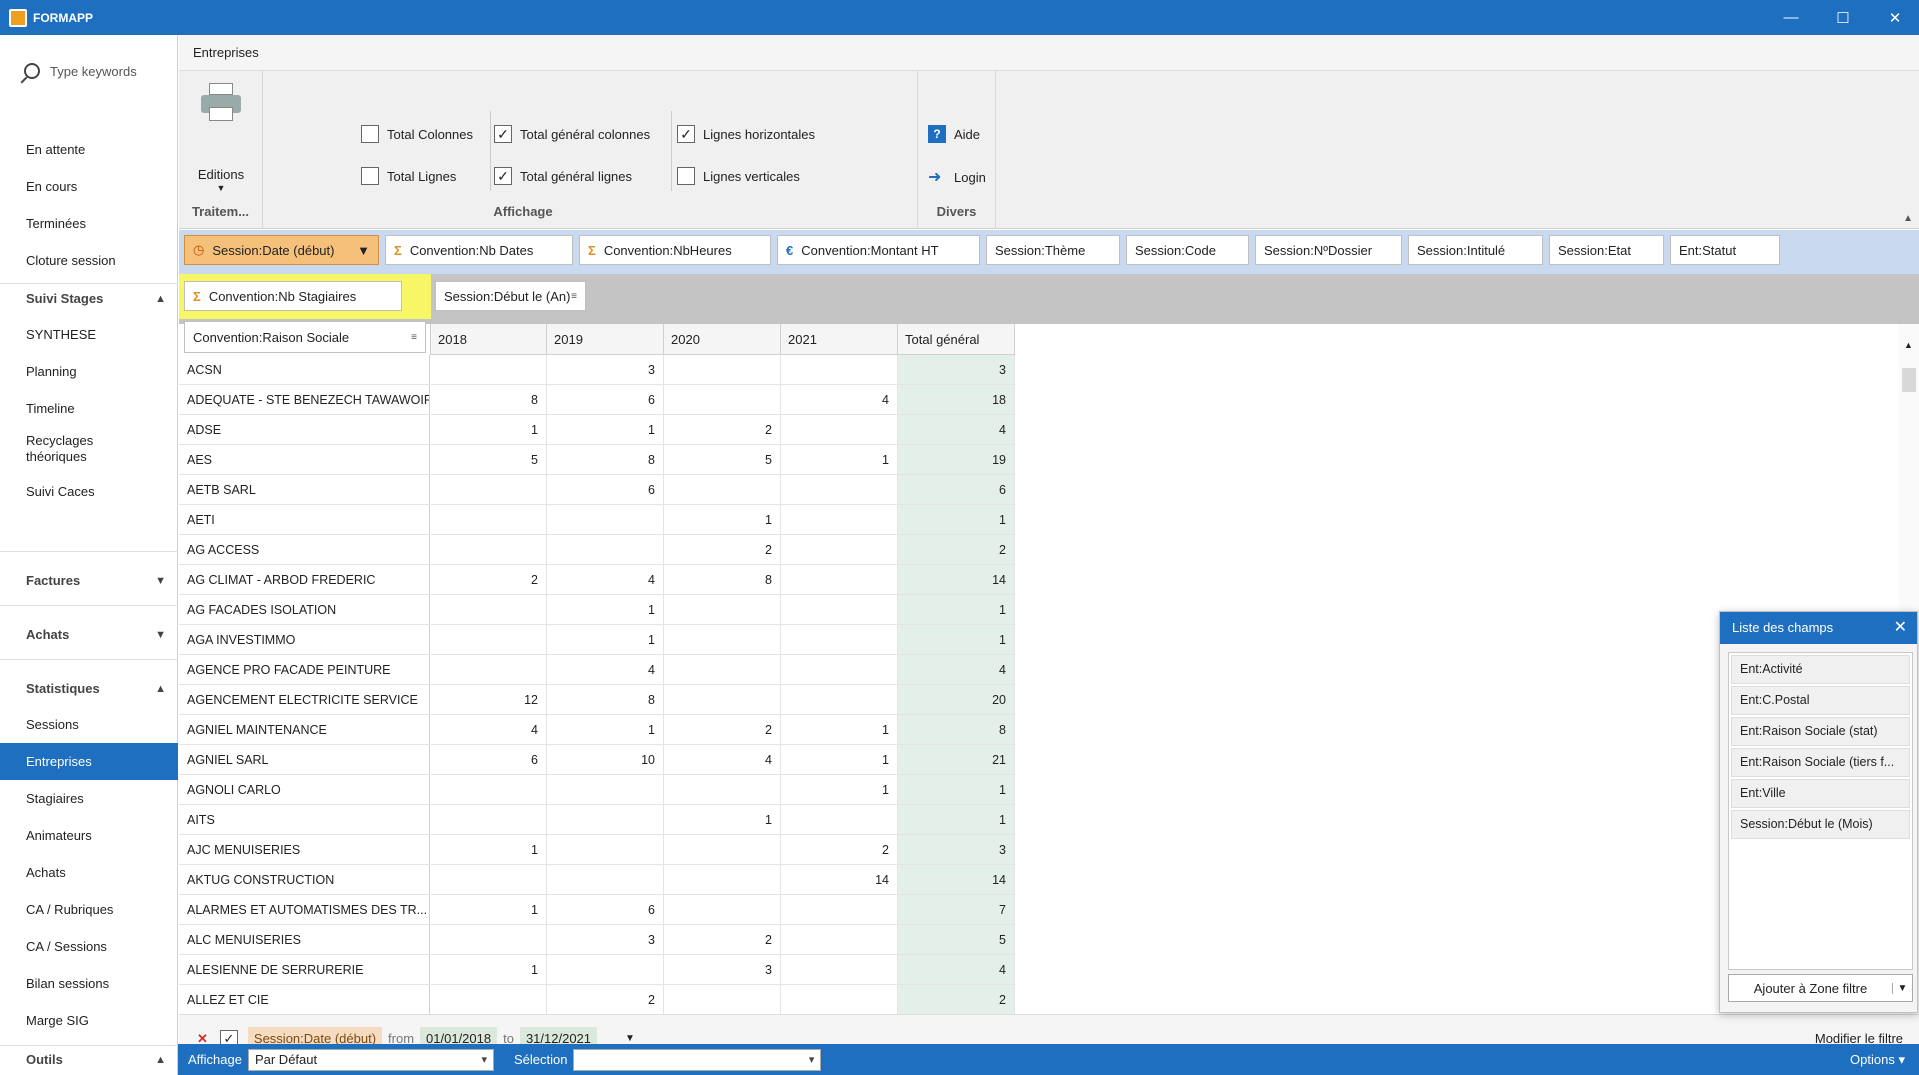 Image resolution: width=1919 pixels, height=1075 pixels. What do you see at coordinates (1820, 793) in the screenshot?
I see `list-item: Ent:Ville` at bounding box center [1820, 793].